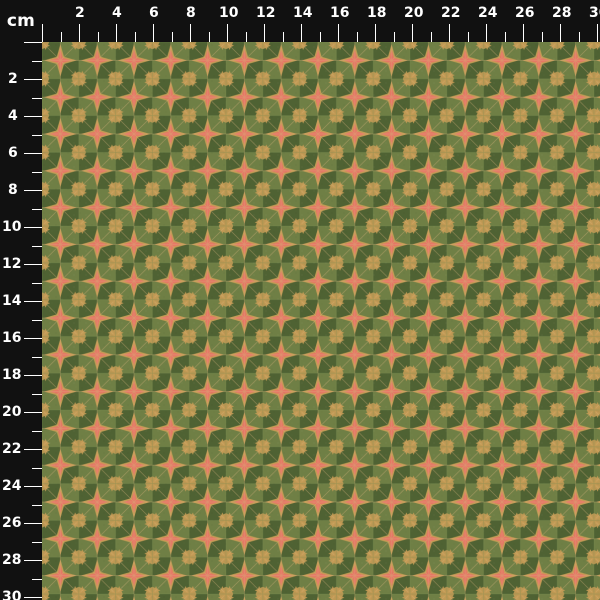 Image resolution: width=600 pixels, height=600 pixels. What do you see at coordinates (488, 13) in the screenshot?
I see `top-ruler-label: 24` at bounding box center [488, 13].